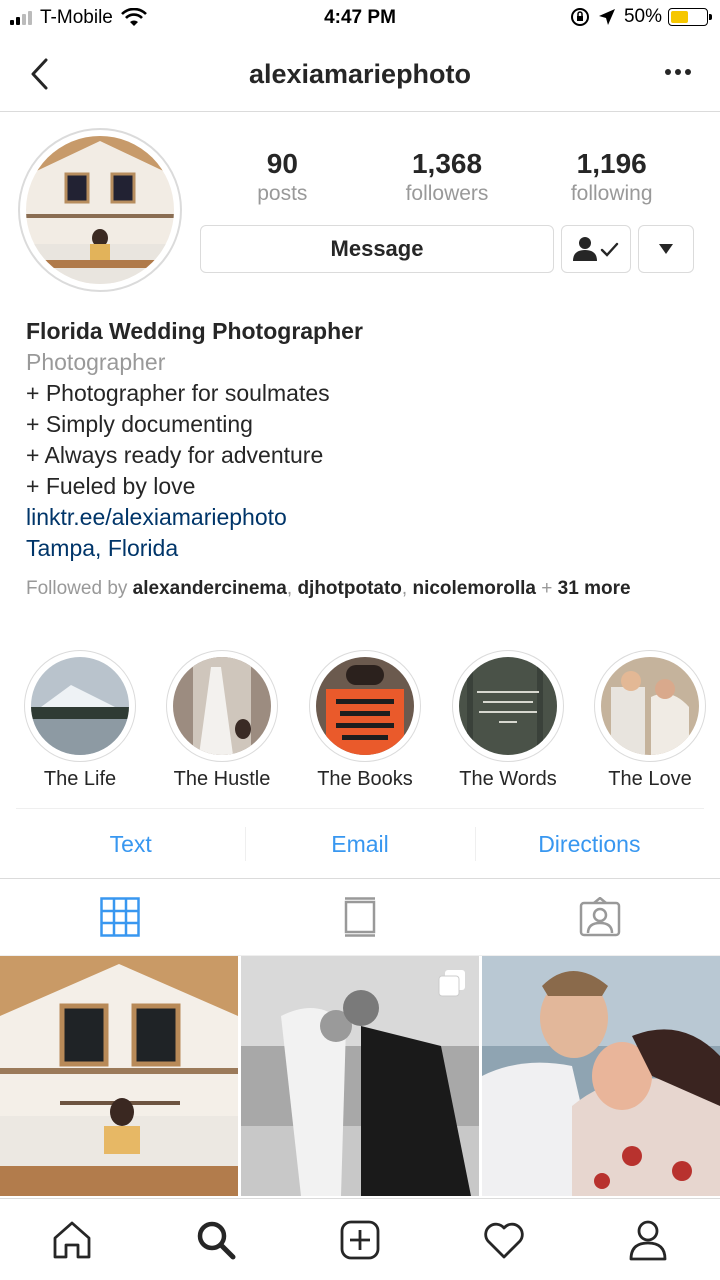 This screenshot has height=1280, width=720. I want to click on tab-home, so click(72, 1239).